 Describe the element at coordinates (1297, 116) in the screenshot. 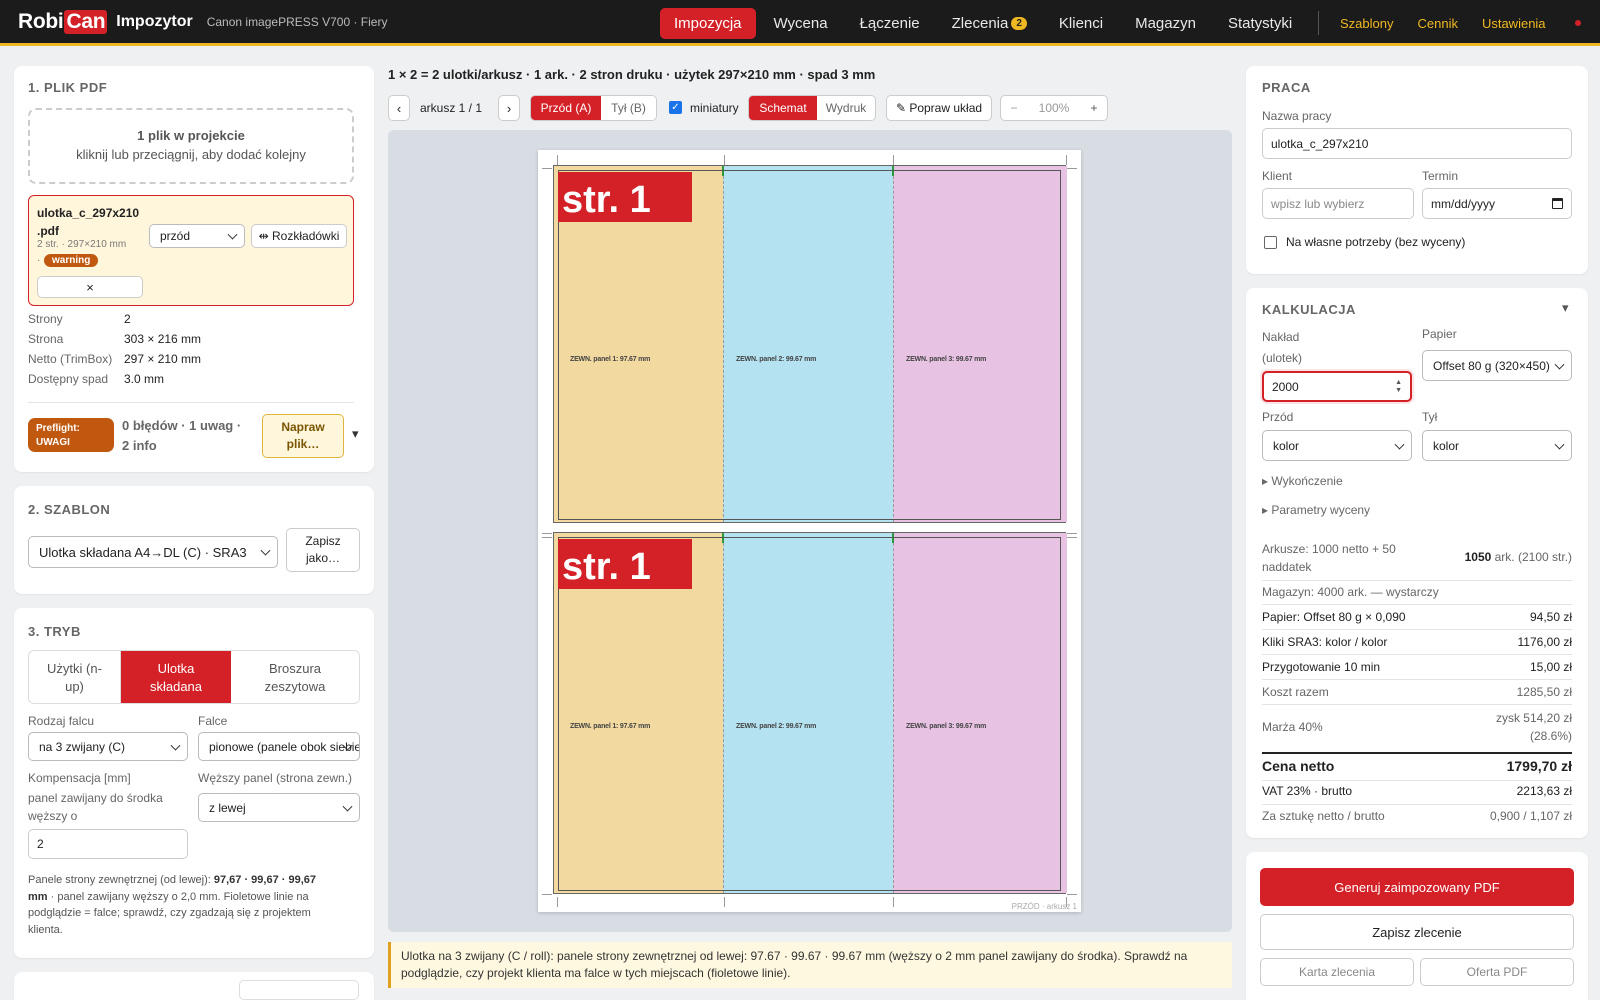

I see `job-name-label: Nazwa pracy` at that location.